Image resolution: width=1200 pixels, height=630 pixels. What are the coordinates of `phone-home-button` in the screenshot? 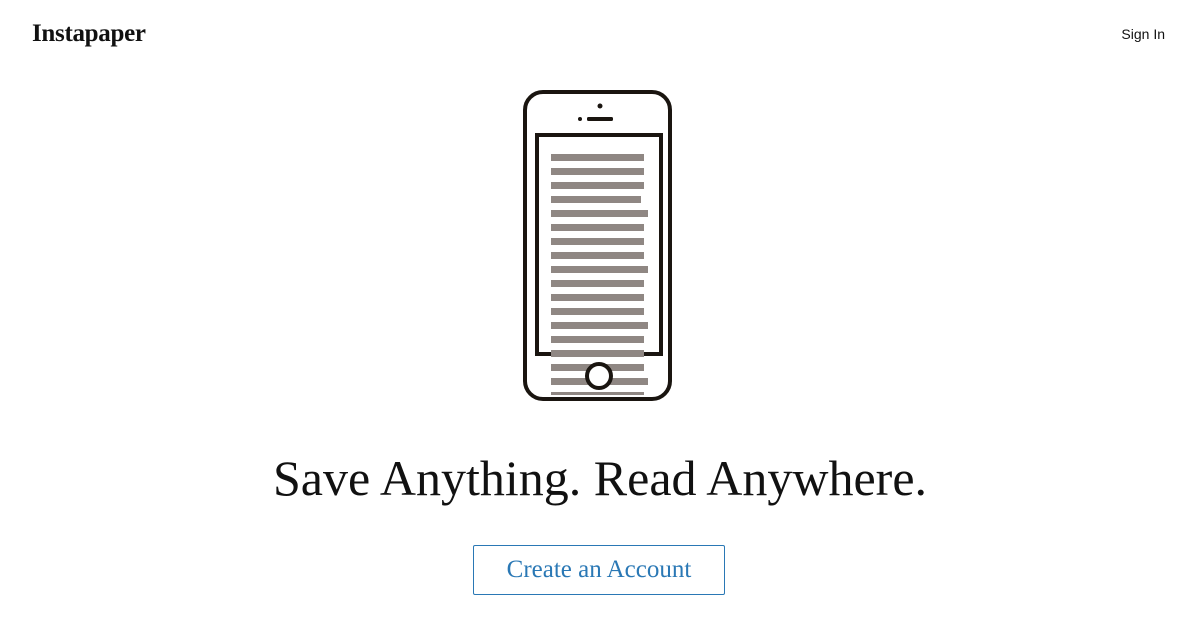 It's located at (599, 376).